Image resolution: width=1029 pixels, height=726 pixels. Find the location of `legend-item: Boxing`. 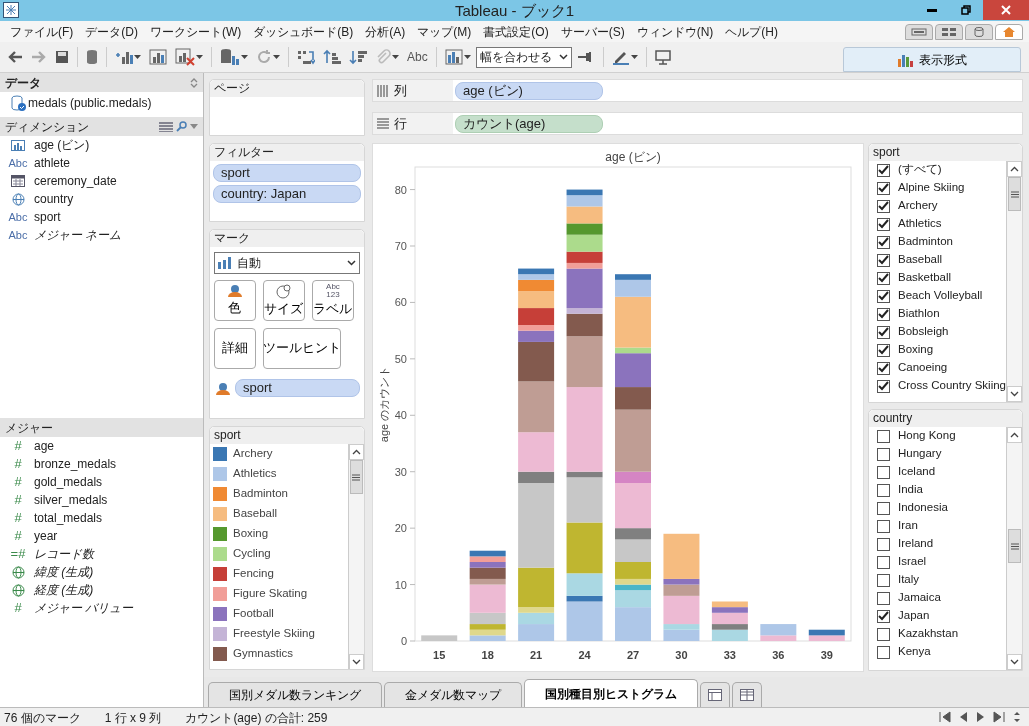

legend-item: Boxing is located at coordinates (279, 534).